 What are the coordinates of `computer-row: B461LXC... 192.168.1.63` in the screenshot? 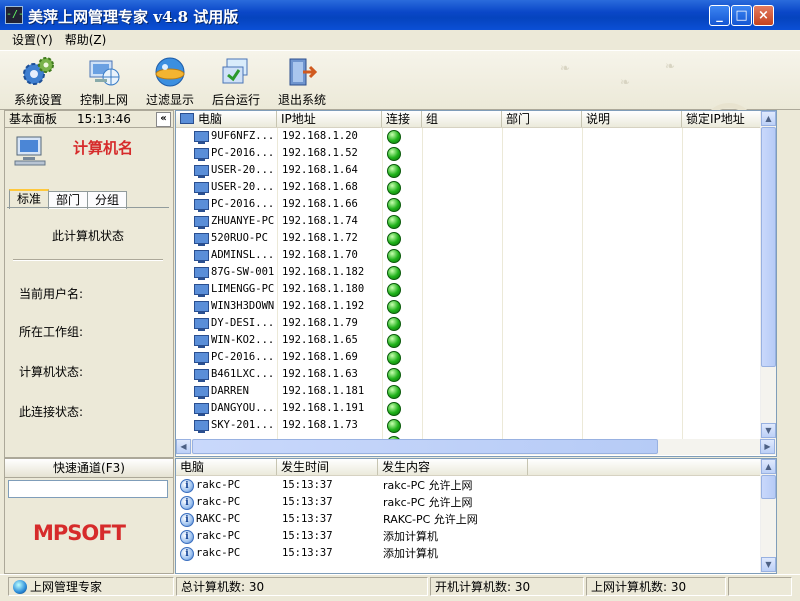 It's located at (476, 374).